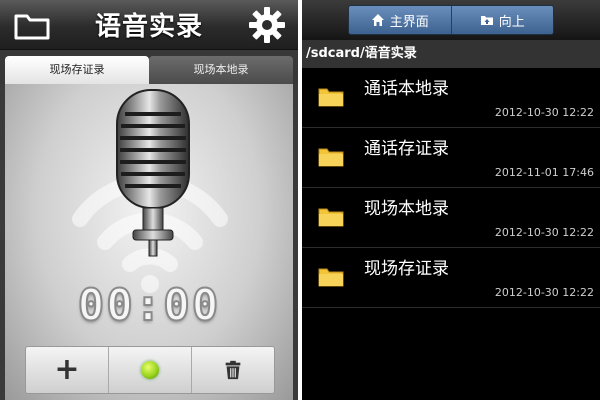 Image resolution: width=600 pixels, height=400 pixels. I want to click on folder-name: 现场本地录, so click(406, 209).